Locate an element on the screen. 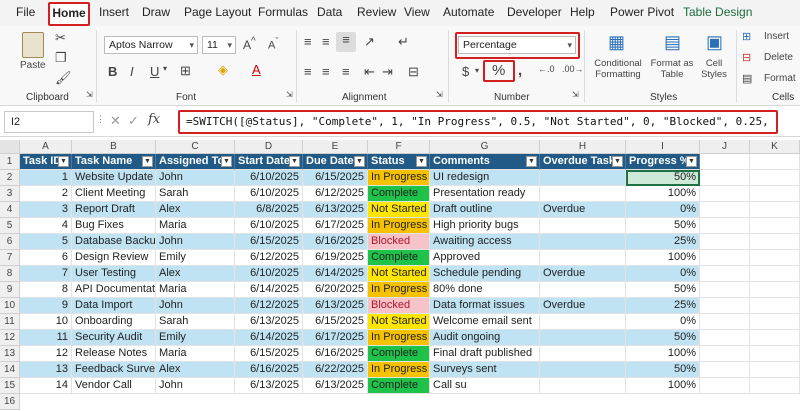 Image resolution: width=800 pixels, height=411 pixels. table-cell: Vendor Call is located at coordinates (114, 386).